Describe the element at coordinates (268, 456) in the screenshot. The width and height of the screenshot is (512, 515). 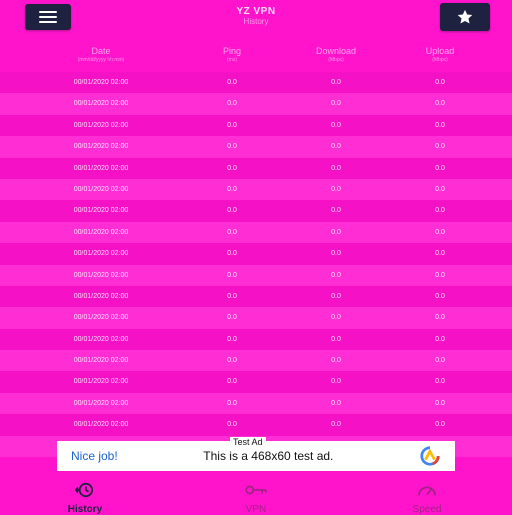
I see `ad-body-text: This is a 468x60 test ad.` at that location.